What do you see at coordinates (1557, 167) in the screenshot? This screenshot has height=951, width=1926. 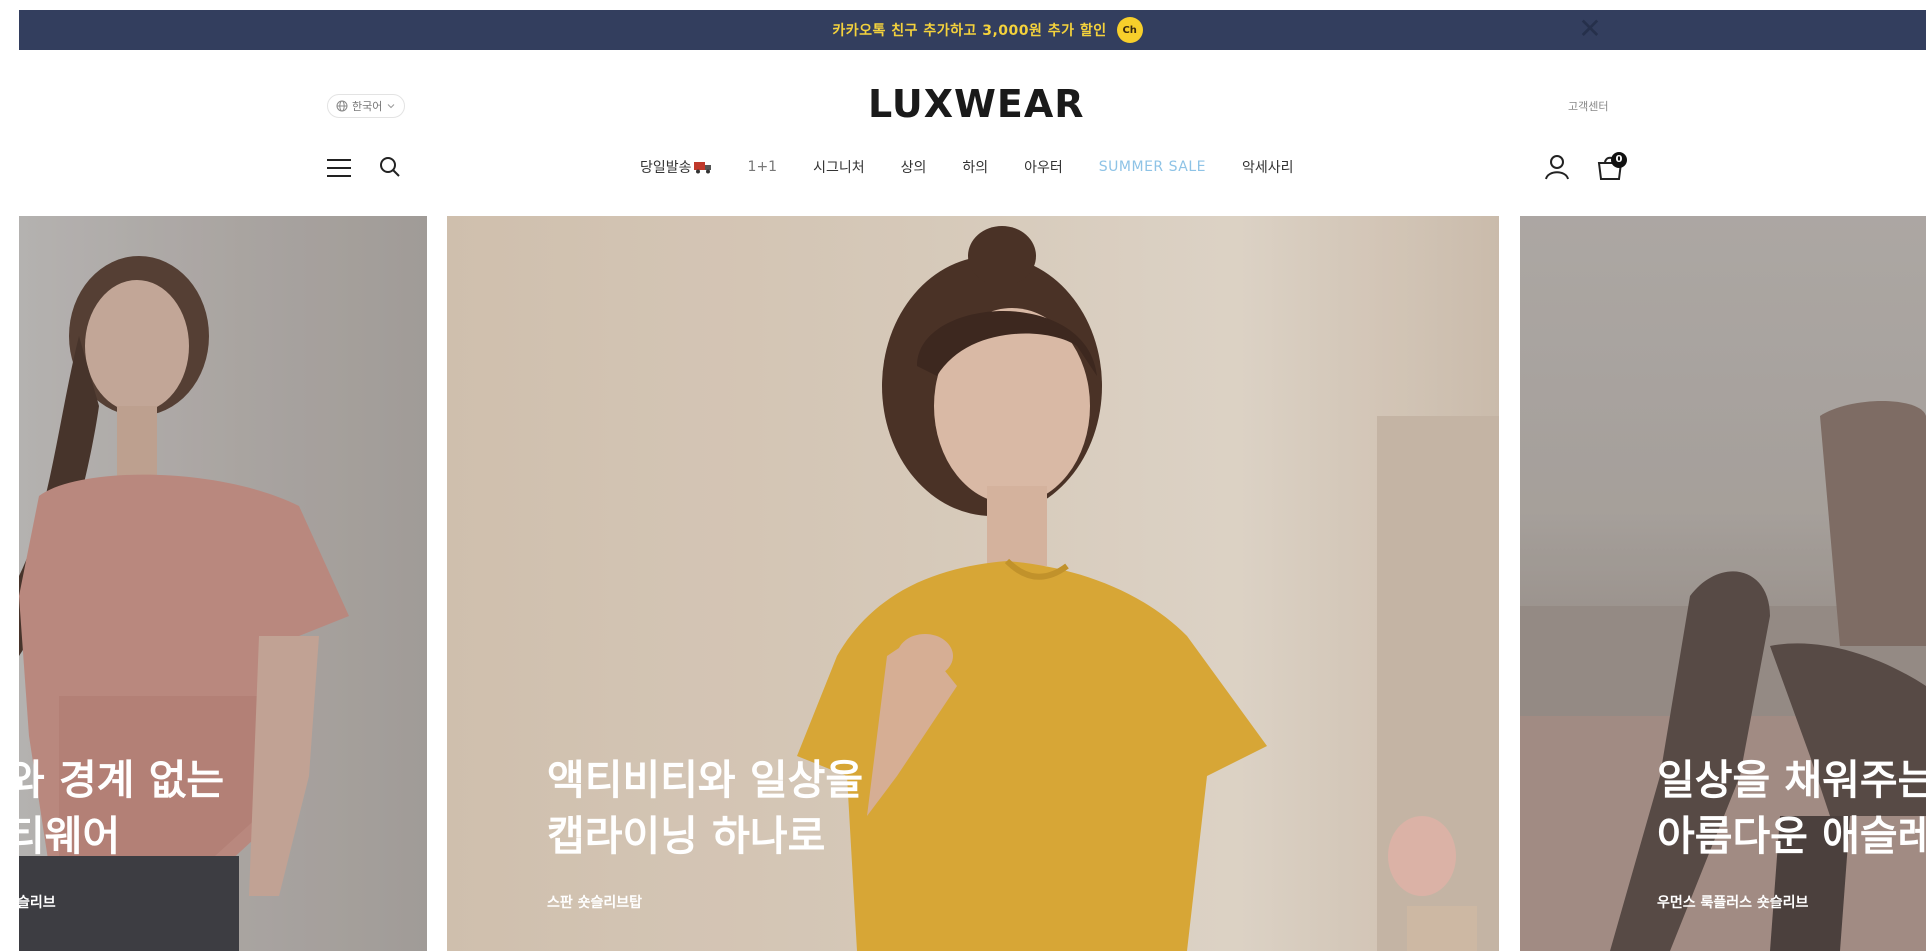 I see `user-icon` at bounding box center [1557, 167].